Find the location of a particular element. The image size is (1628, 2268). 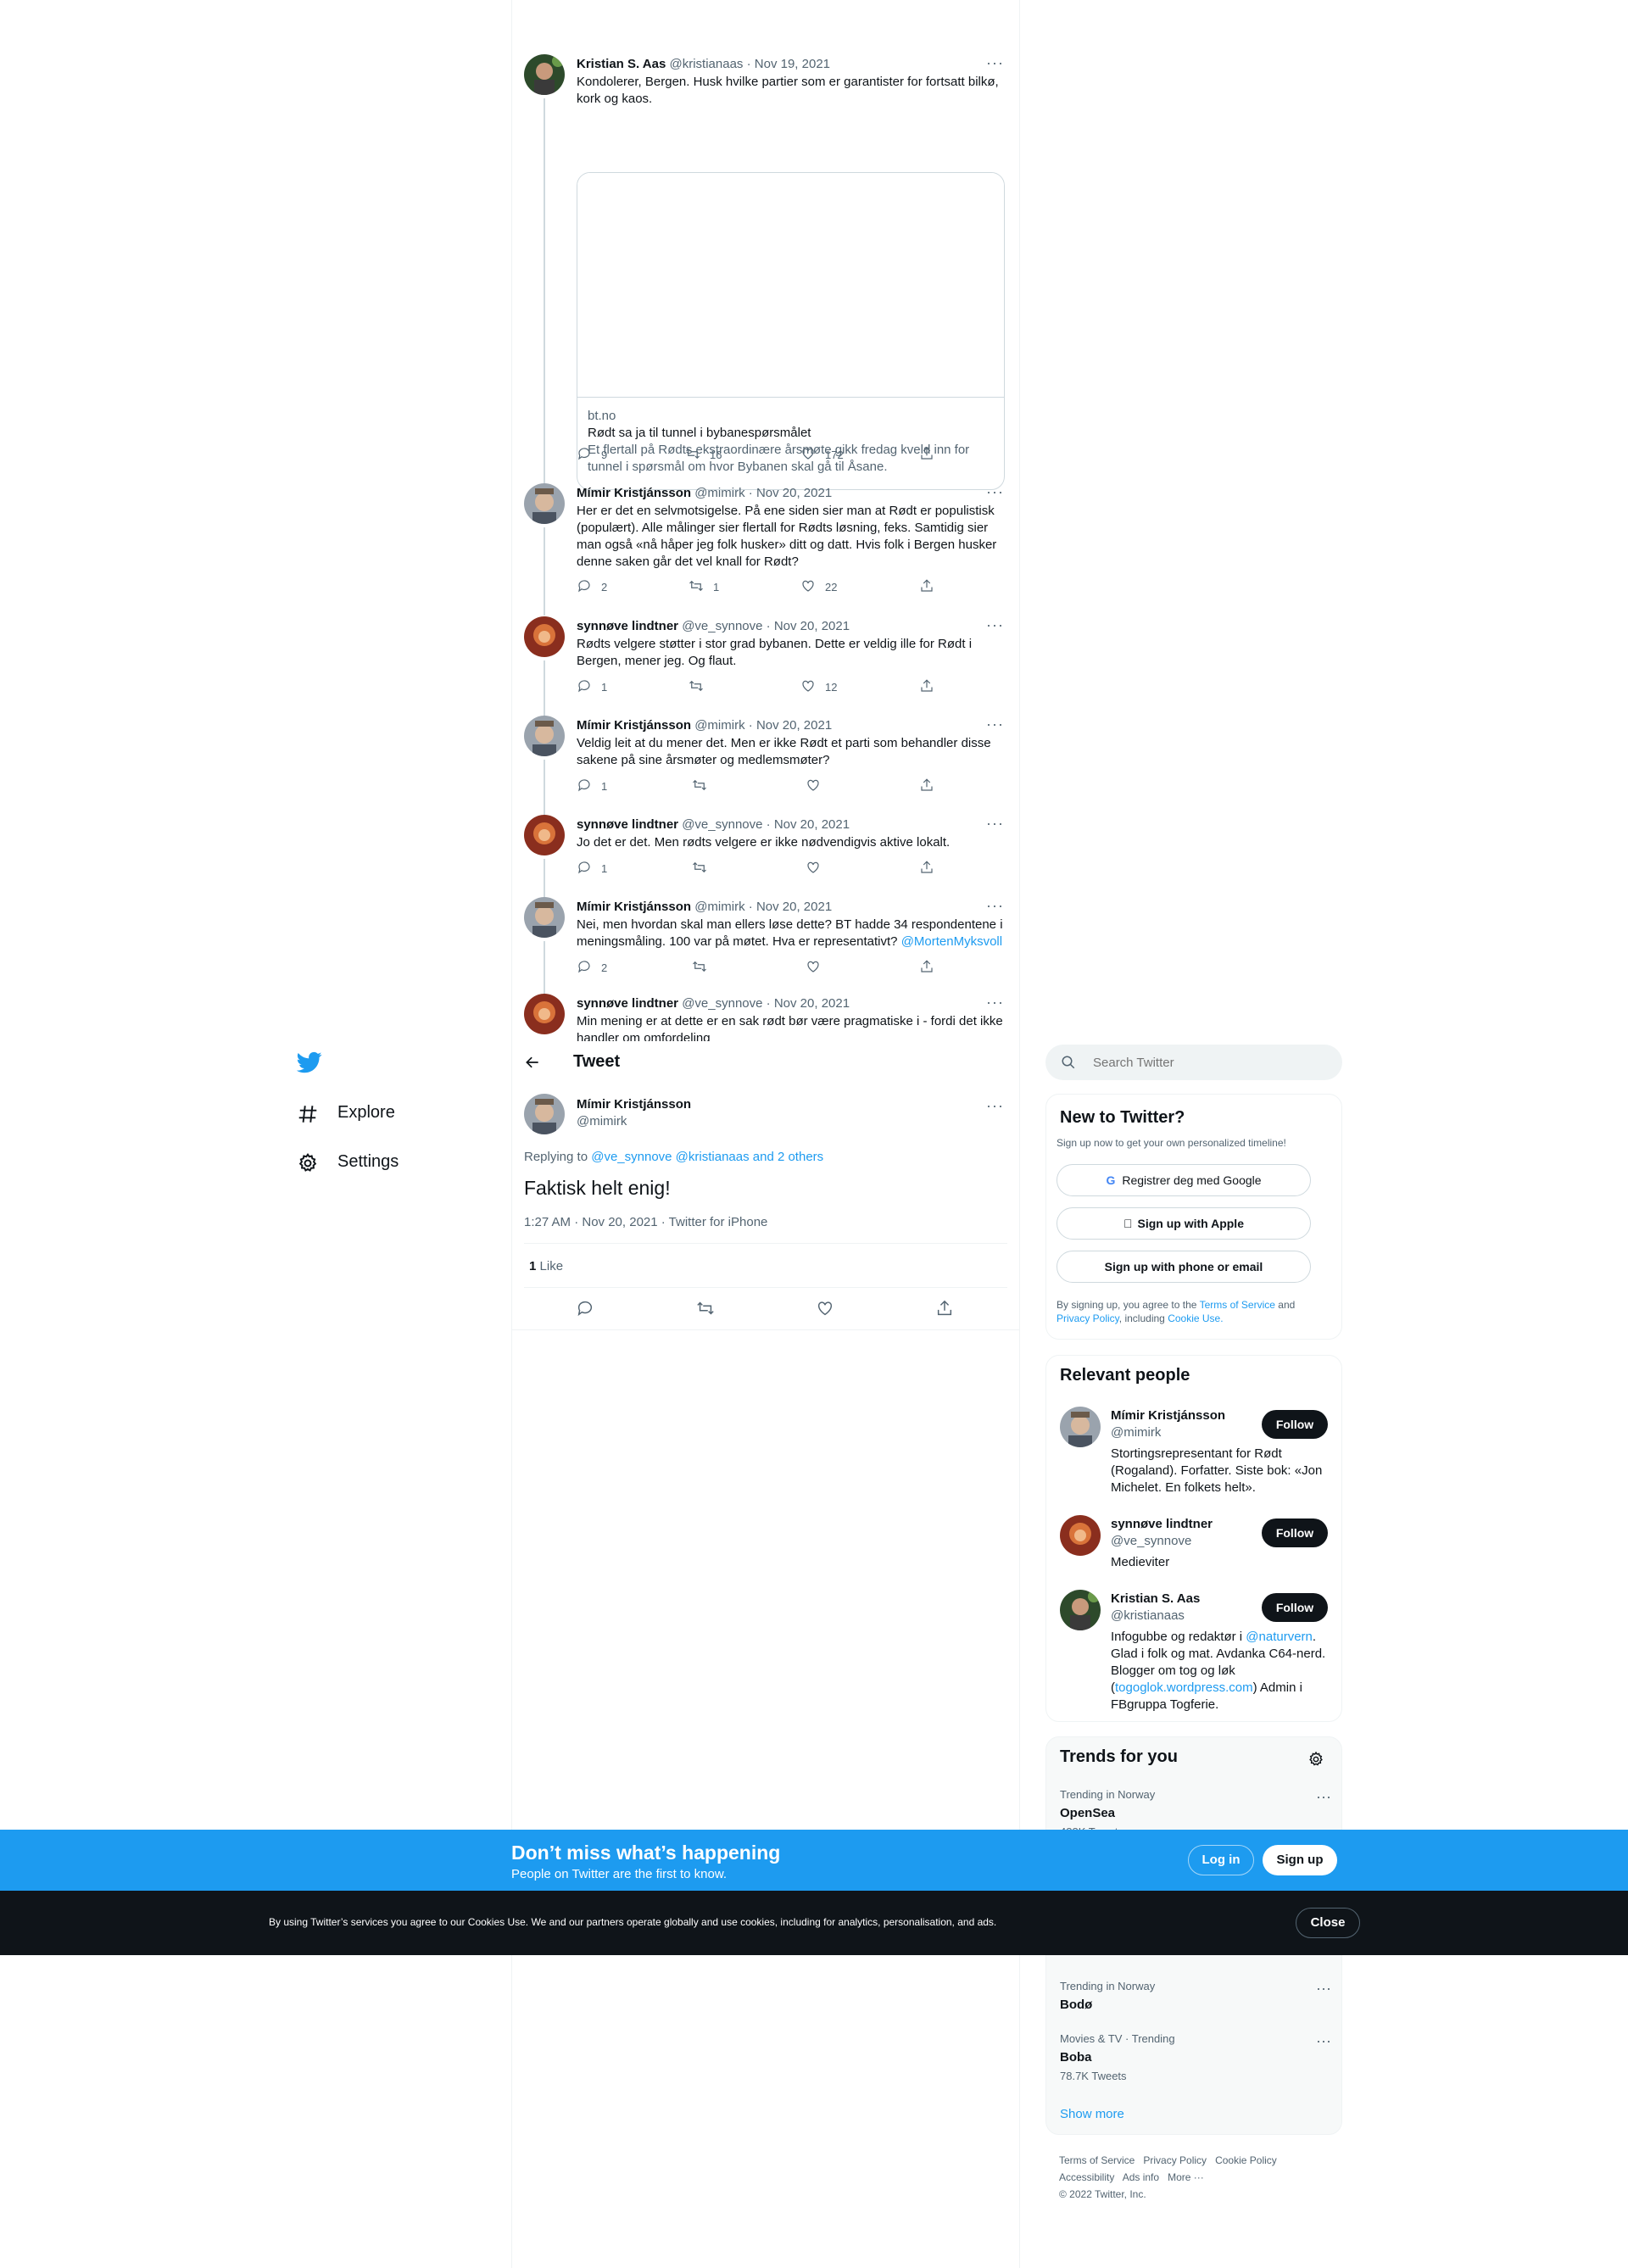

apple-signup-button: Sign up with Apple is located at coordinates (1184, 1223).